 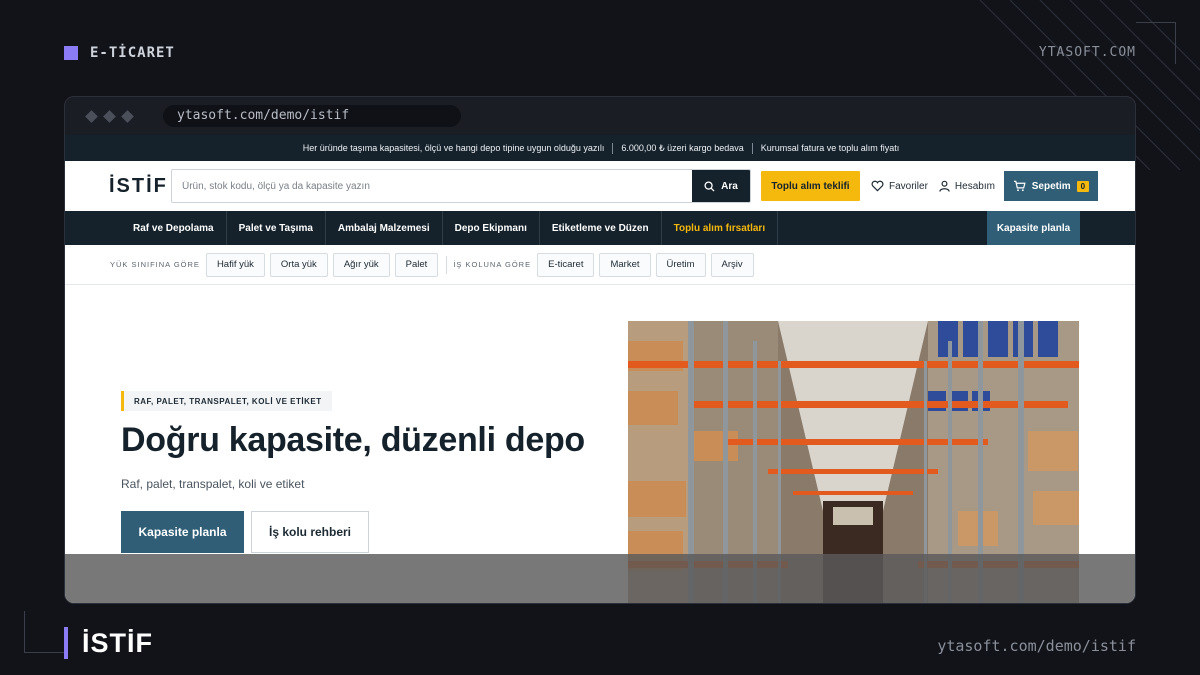 What do you see at coordinates (66, 643) in the screenshot?
I see `accent-bar` at bounding box center [66, 643].